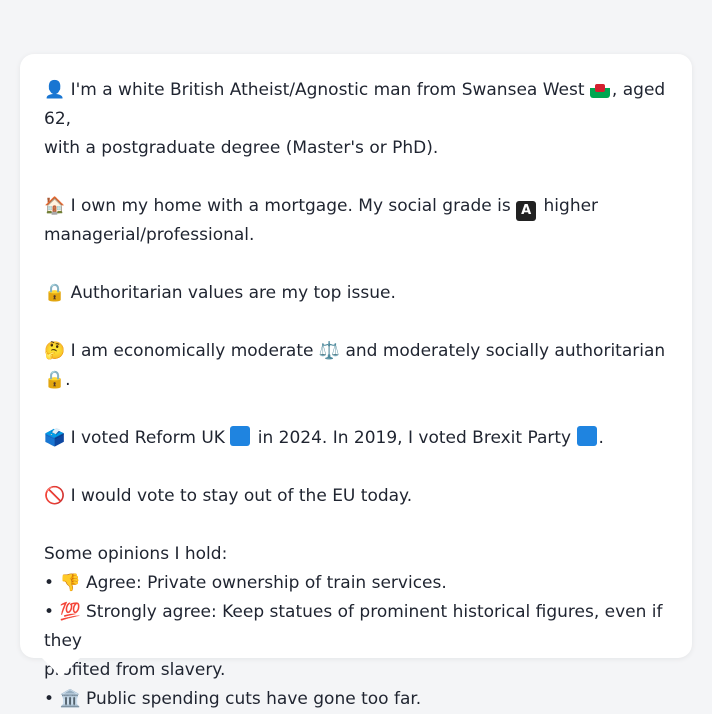  What do you see at coordinates (70, 583) in the screenshot?
I see `thumbs-down-icon: 👎` at bounding box center [70, 583].